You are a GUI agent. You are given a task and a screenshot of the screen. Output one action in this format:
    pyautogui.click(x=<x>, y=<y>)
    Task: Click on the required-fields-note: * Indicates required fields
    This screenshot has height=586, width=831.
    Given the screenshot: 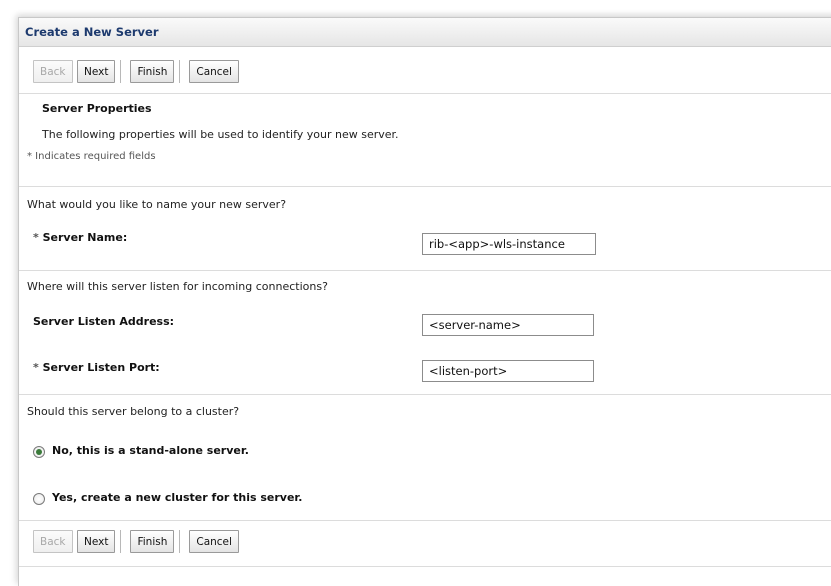 What is the action you would take?
    pyautogui.click(x=91, y=156)
    